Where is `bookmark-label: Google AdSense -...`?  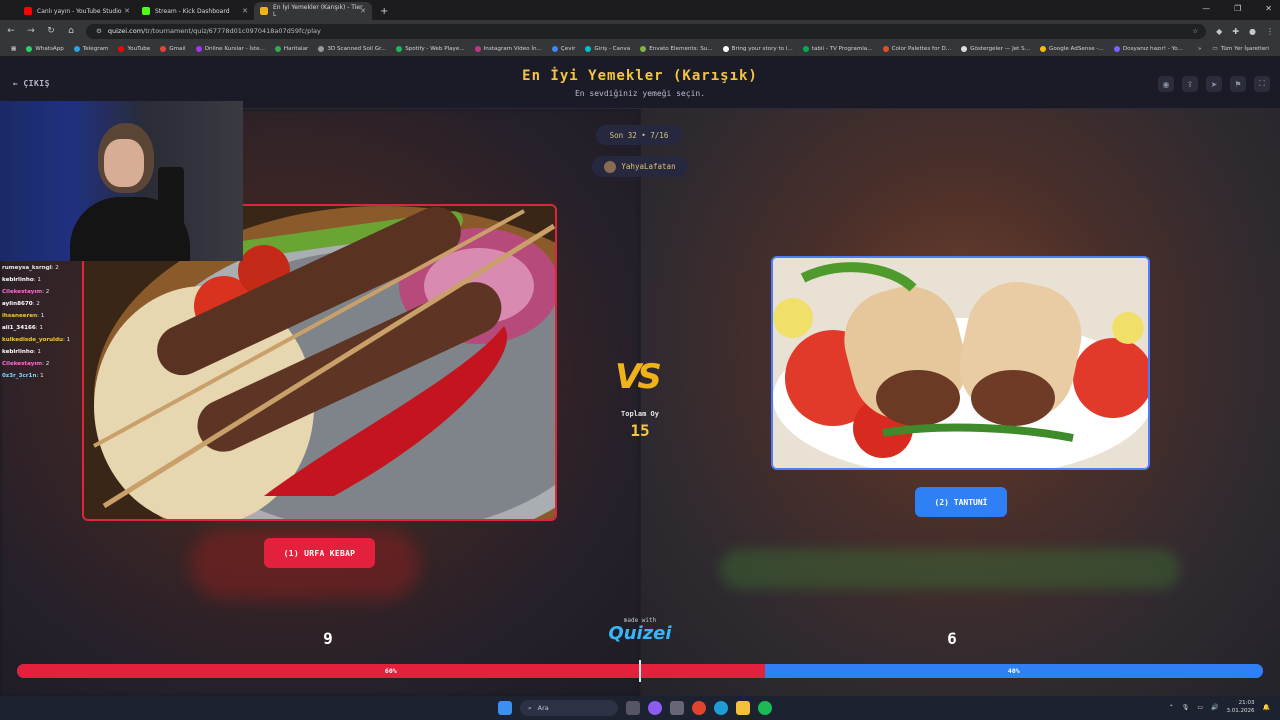 bookmark-label: Google AdSense -... is located at coordinates (1076, 49).